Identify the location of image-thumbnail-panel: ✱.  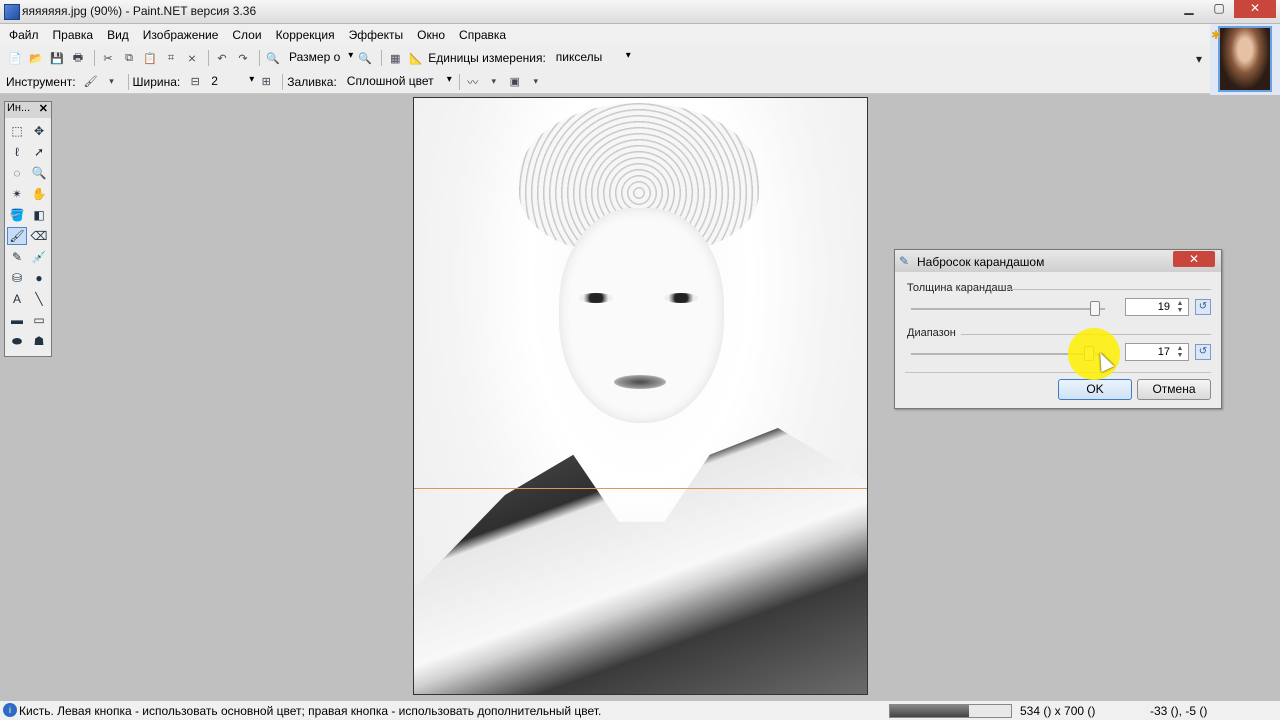
(1245, 60).